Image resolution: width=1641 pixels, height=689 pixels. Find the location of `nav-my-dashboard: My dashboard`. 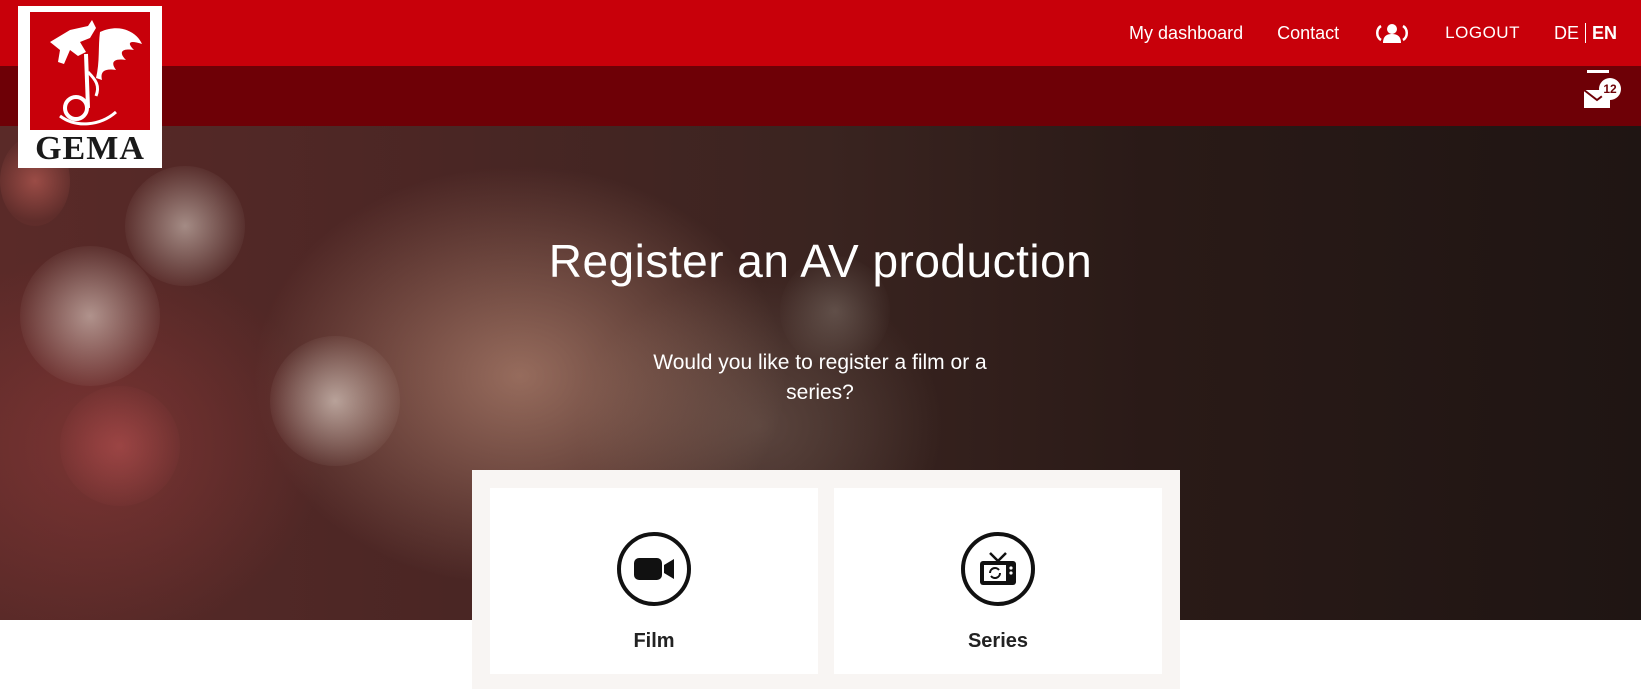

nav-my-dashboard: My dashboard is located at coordinates (1186, 33).